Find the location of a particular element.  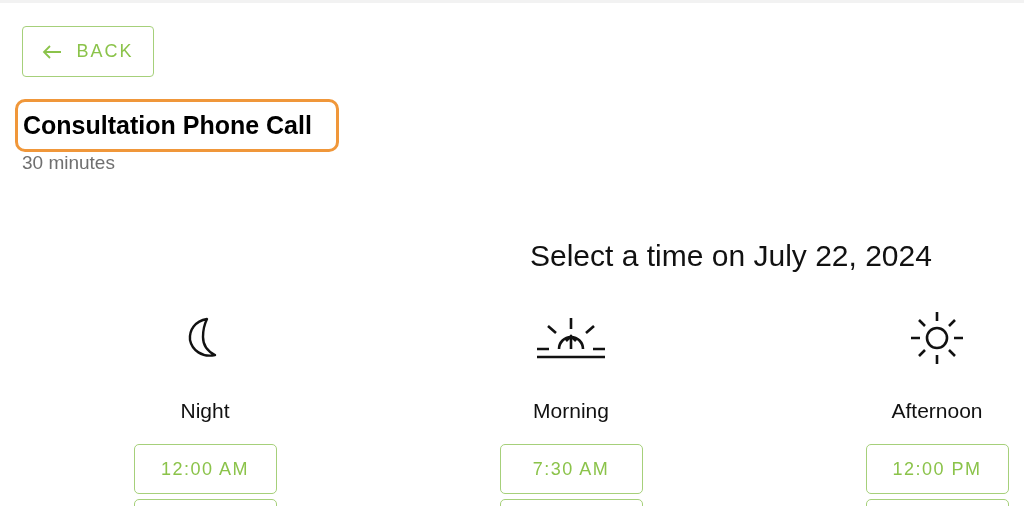

time-slot-button: 7:30 AM is located at coordinates (571, 469).